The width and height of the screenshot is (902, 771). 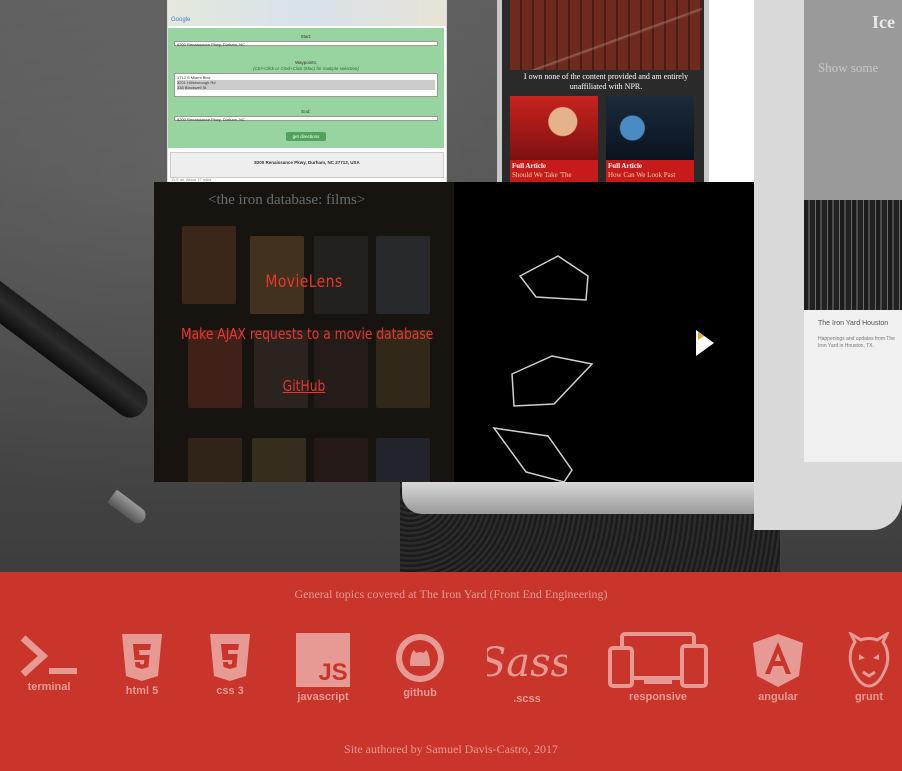 I want to click on tablet-city-photo, so click(x=853, y=255).